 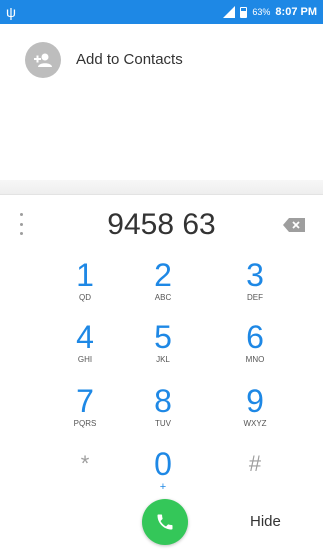 What do you see at coordinates (255, 401) in the screenshot?
I see `key-digit: 9` at bounding box center [255, 401].